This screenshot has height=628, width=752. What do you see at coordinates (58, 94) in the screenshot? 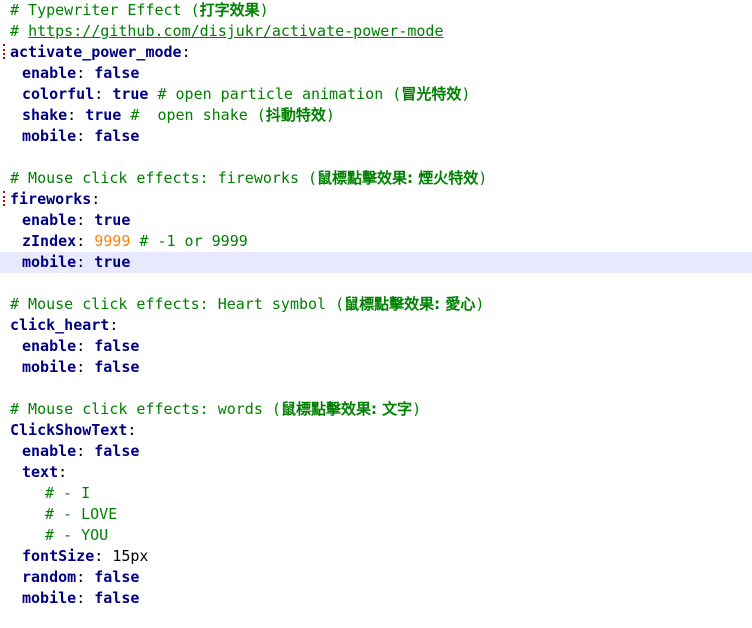
I see `yaml-key: colorful` at bounding box center [58, 94].